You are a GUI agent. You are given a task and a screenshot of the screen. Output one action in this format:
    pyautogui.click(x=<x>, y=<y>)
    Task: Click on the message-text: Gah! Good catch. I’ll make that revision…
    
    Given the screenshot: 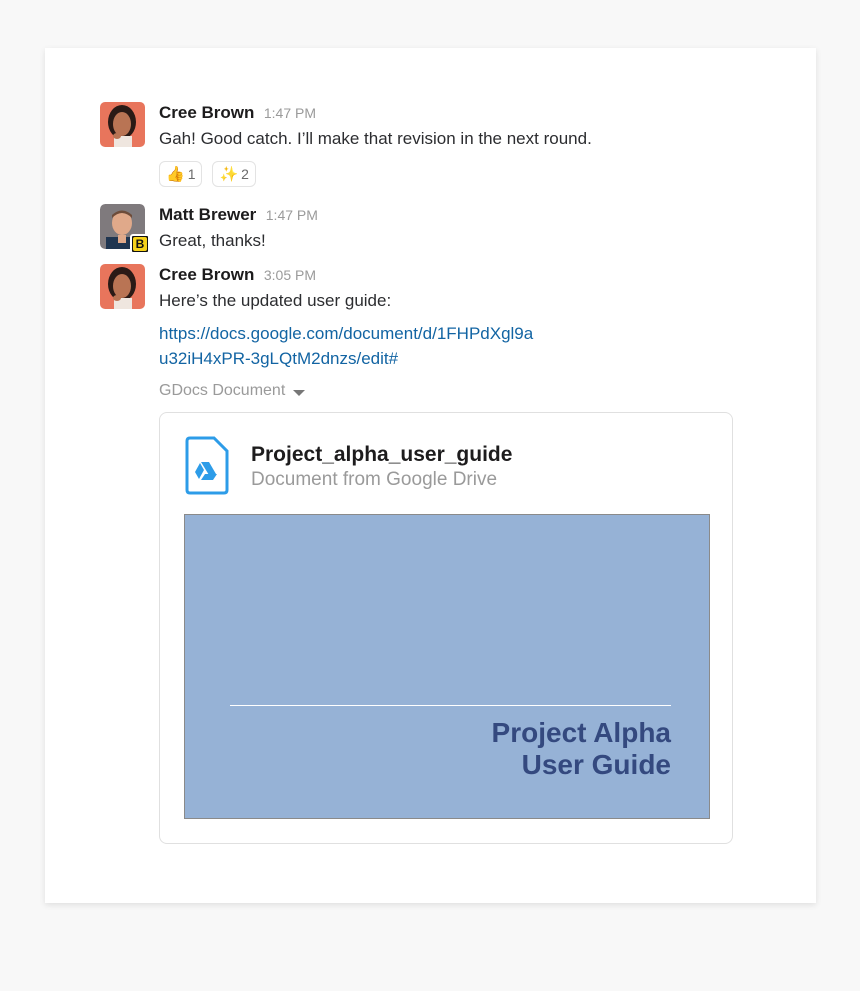 What is the action you would take?
    pyautogui.click(x=375, y=138)
    